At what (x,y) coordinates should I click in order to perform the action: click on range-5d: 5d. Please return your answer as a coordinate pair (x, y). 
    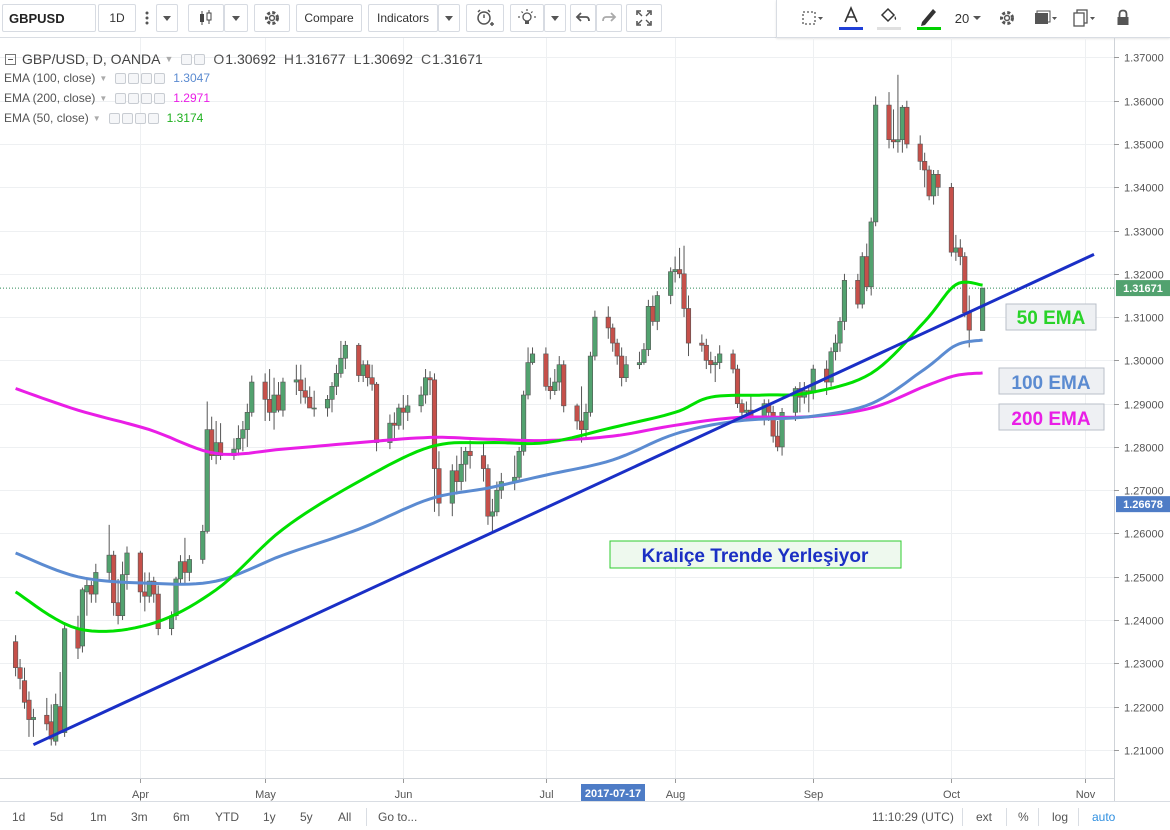
    Looking at the image, I should click on (56, 817).